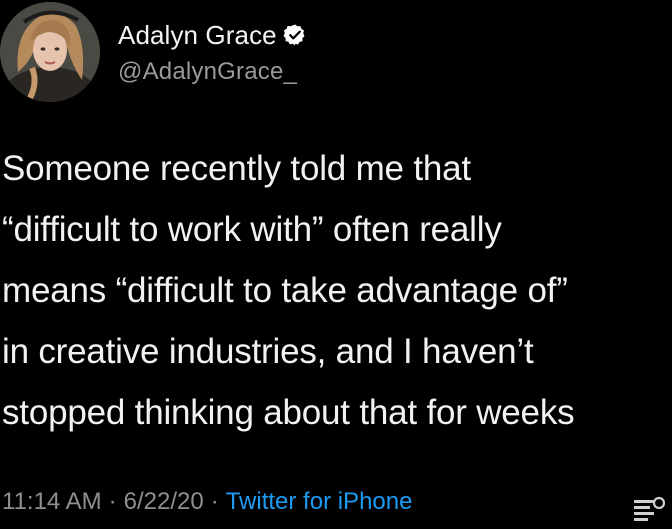 This screenshot has width=672, height=529. Describe the element at coordinates (288, 412) in the screenshot. I see `tweet-text-line: stopped thinking about that for weeks` at that location.